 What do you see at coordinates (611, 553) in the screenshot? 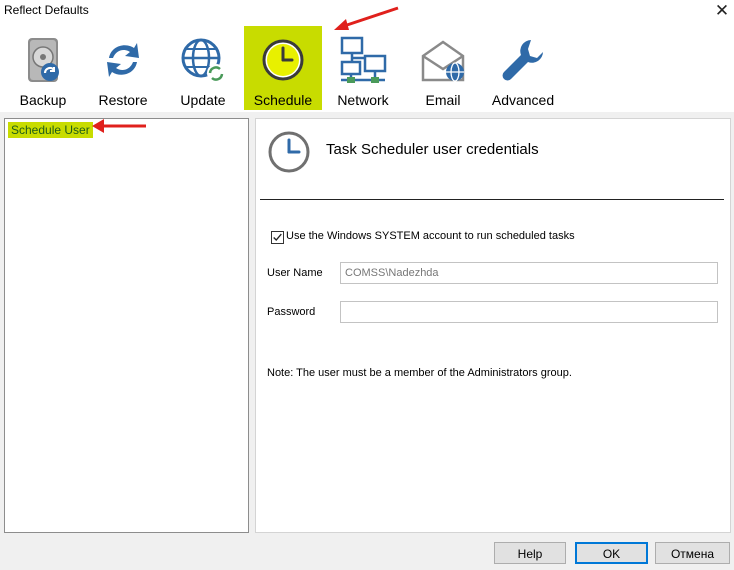
I see `ok-button: OK` at bounding box center [611, 553].